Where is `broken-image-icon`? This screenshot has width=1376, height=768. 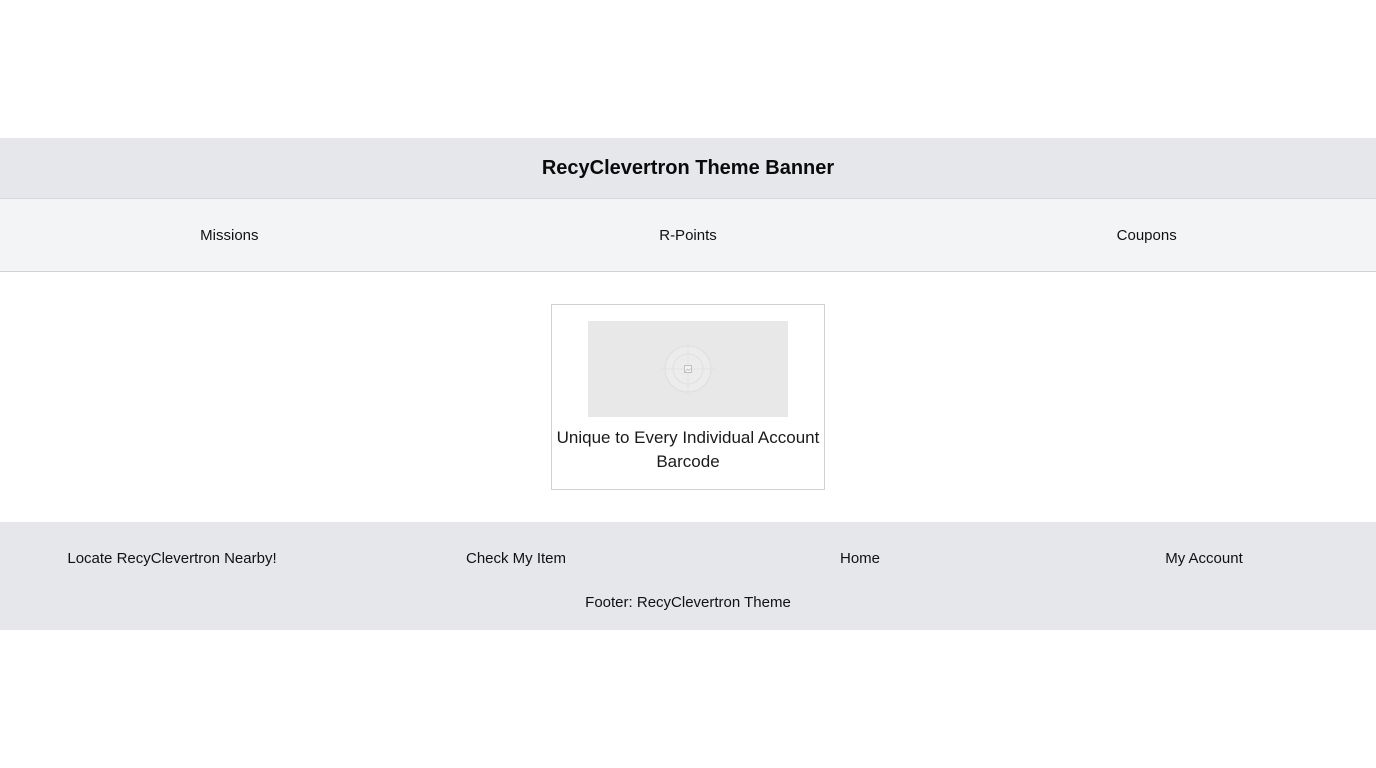
broken-image-icon is located at coordinates (688, 369).